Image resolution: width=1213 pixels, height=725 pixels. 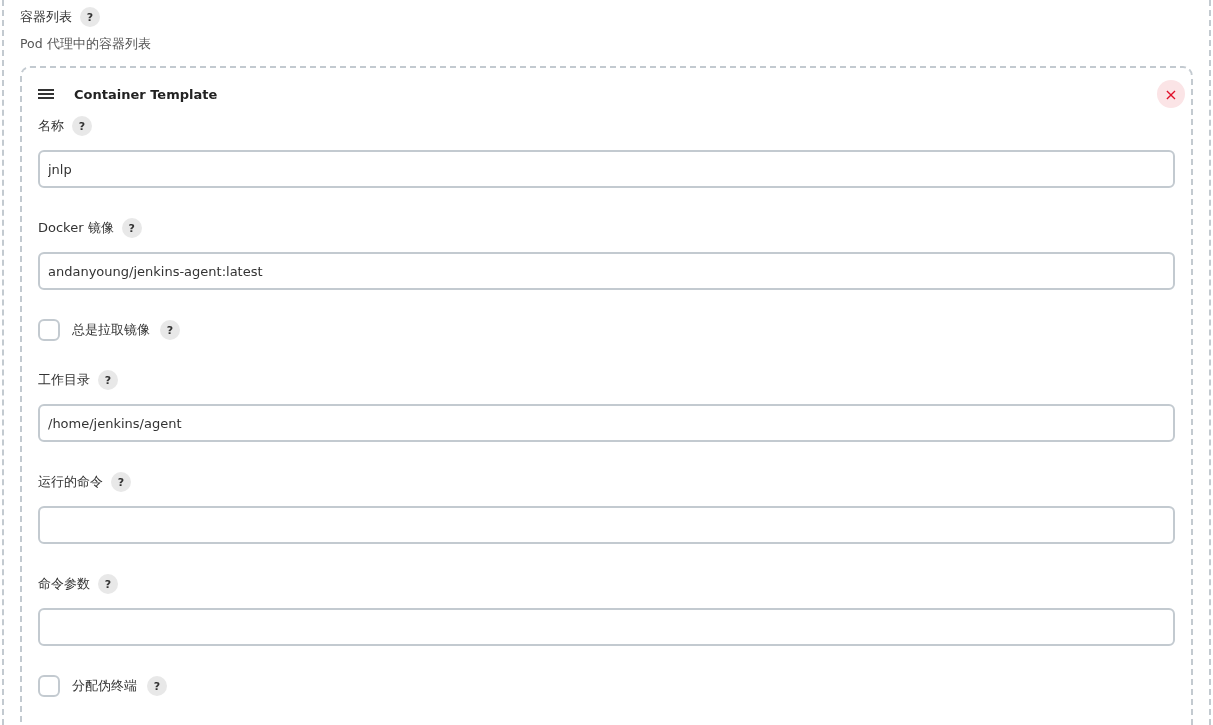 I want to click on input-field: andanyoung/jenkins-agent:latest, so click(x=606, y=271).